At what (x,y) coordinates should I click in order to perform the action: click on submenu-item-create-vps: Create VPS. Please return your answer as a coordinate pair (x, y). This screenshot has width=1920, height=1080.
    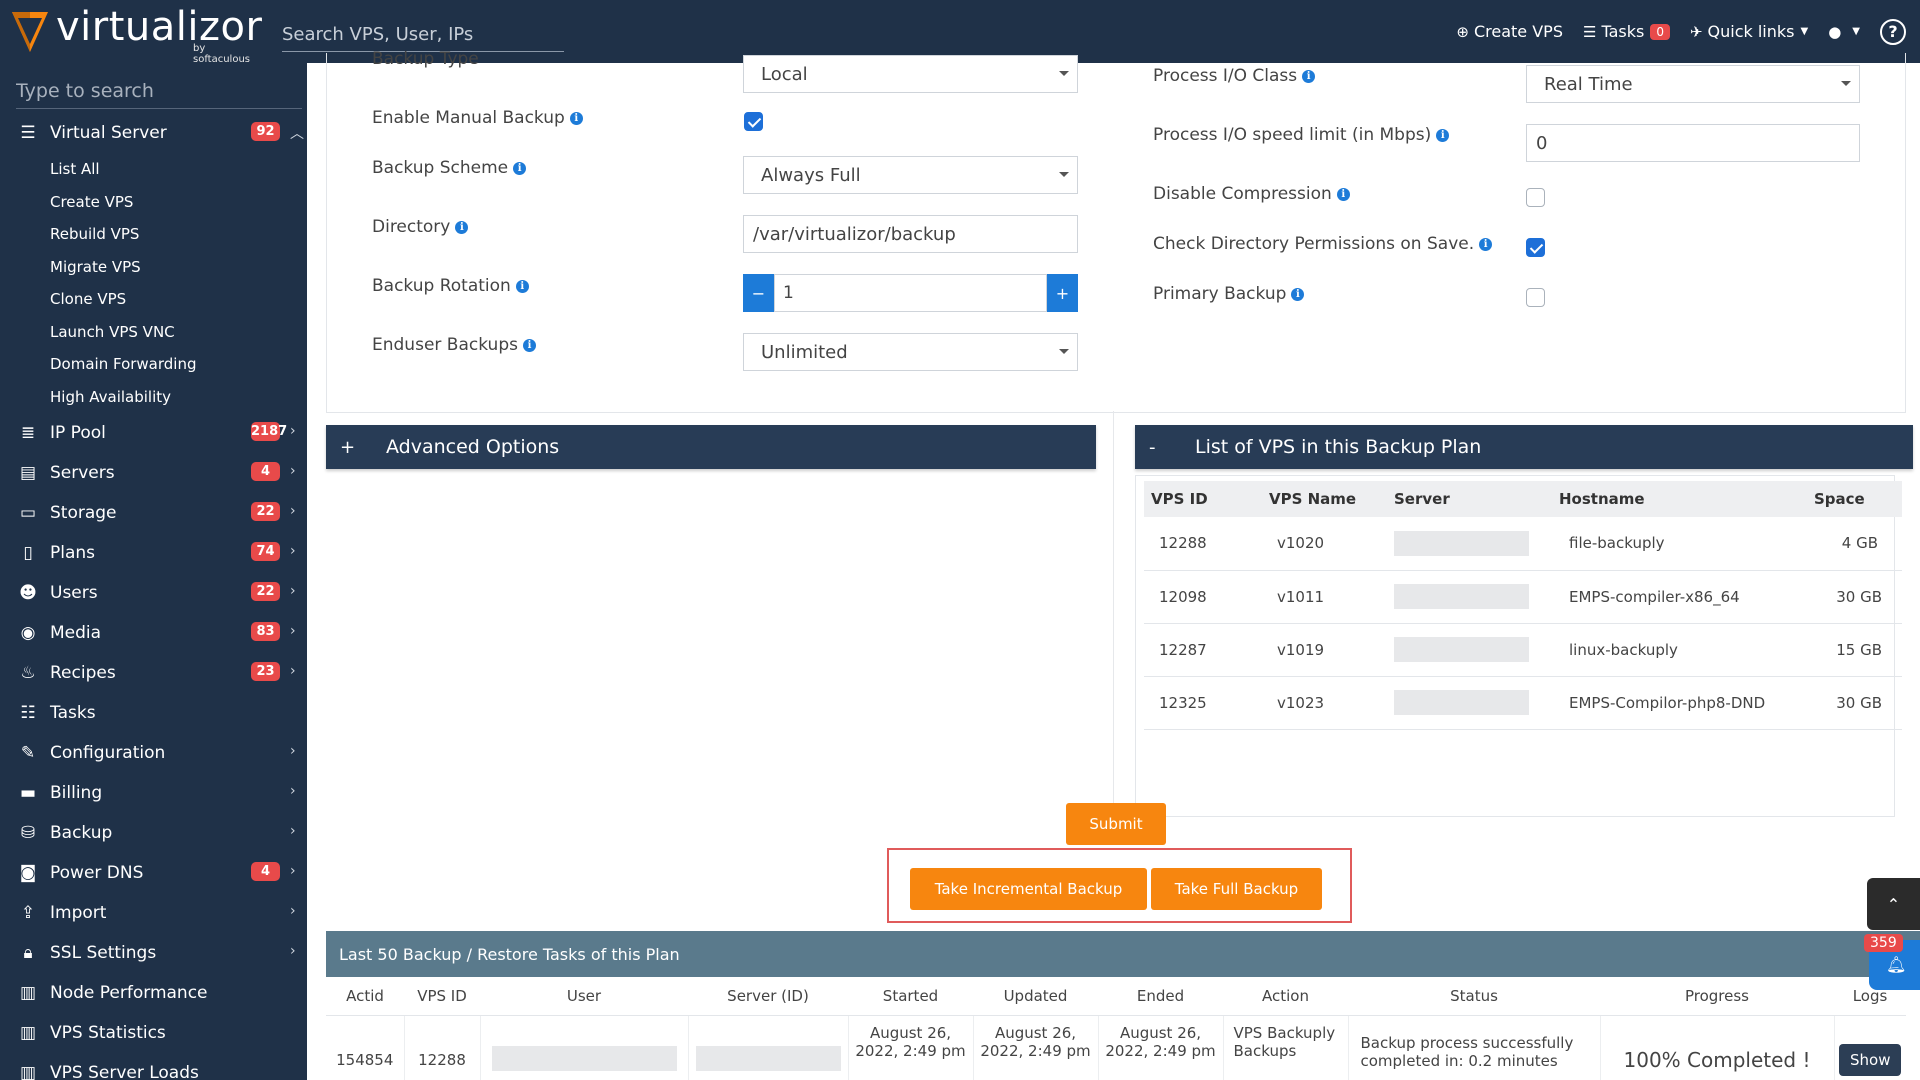
    Looking at the image, I should click on (153, 202).